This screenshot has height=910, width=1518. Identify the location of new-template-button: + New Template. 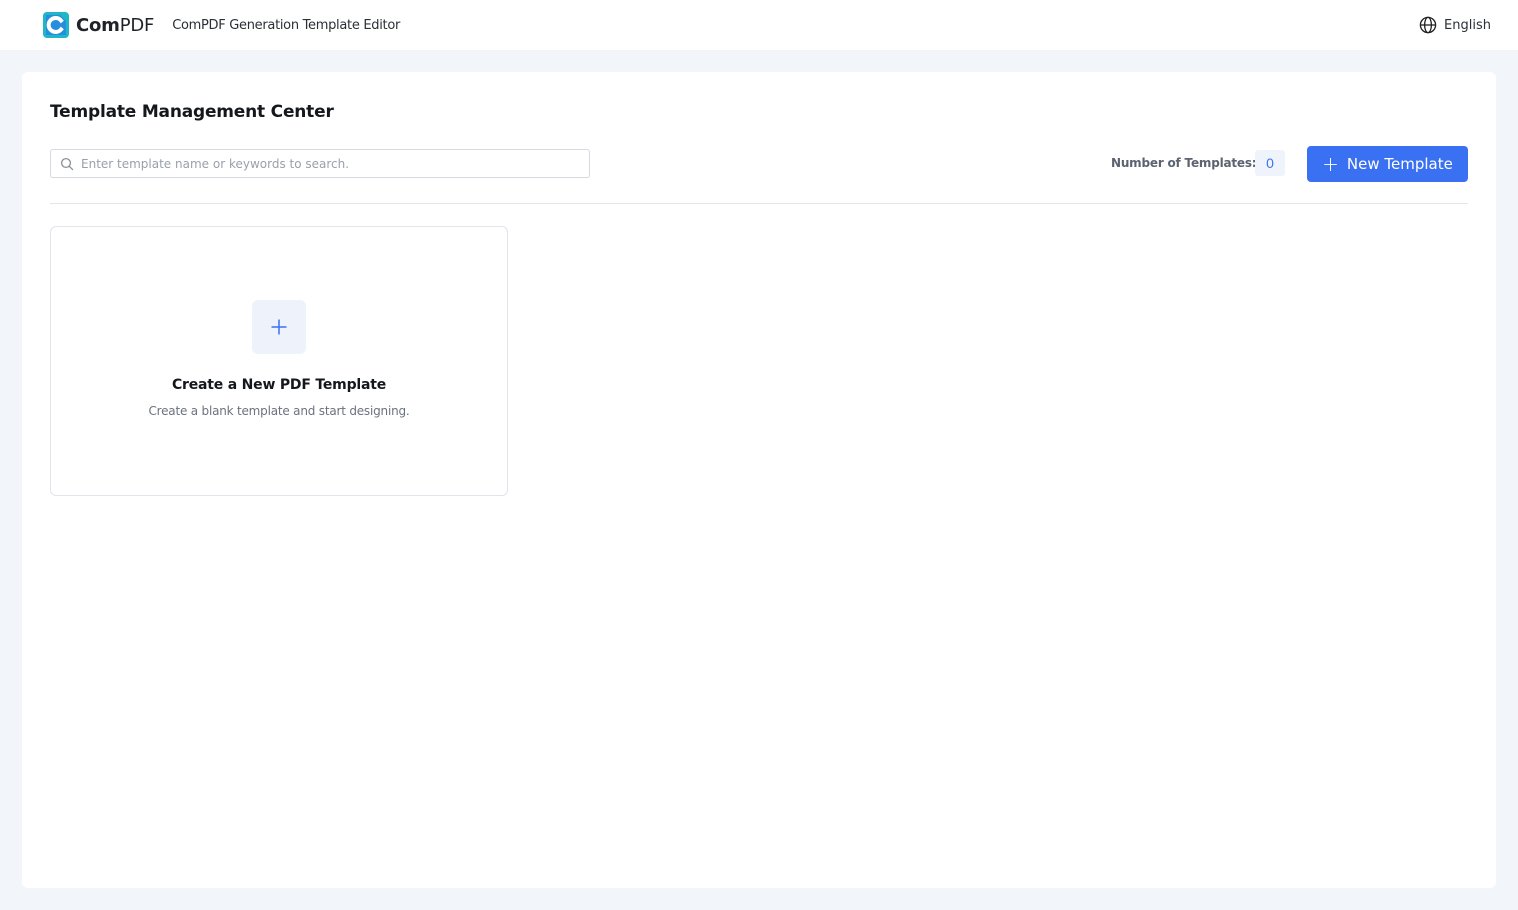
(1387, 164).